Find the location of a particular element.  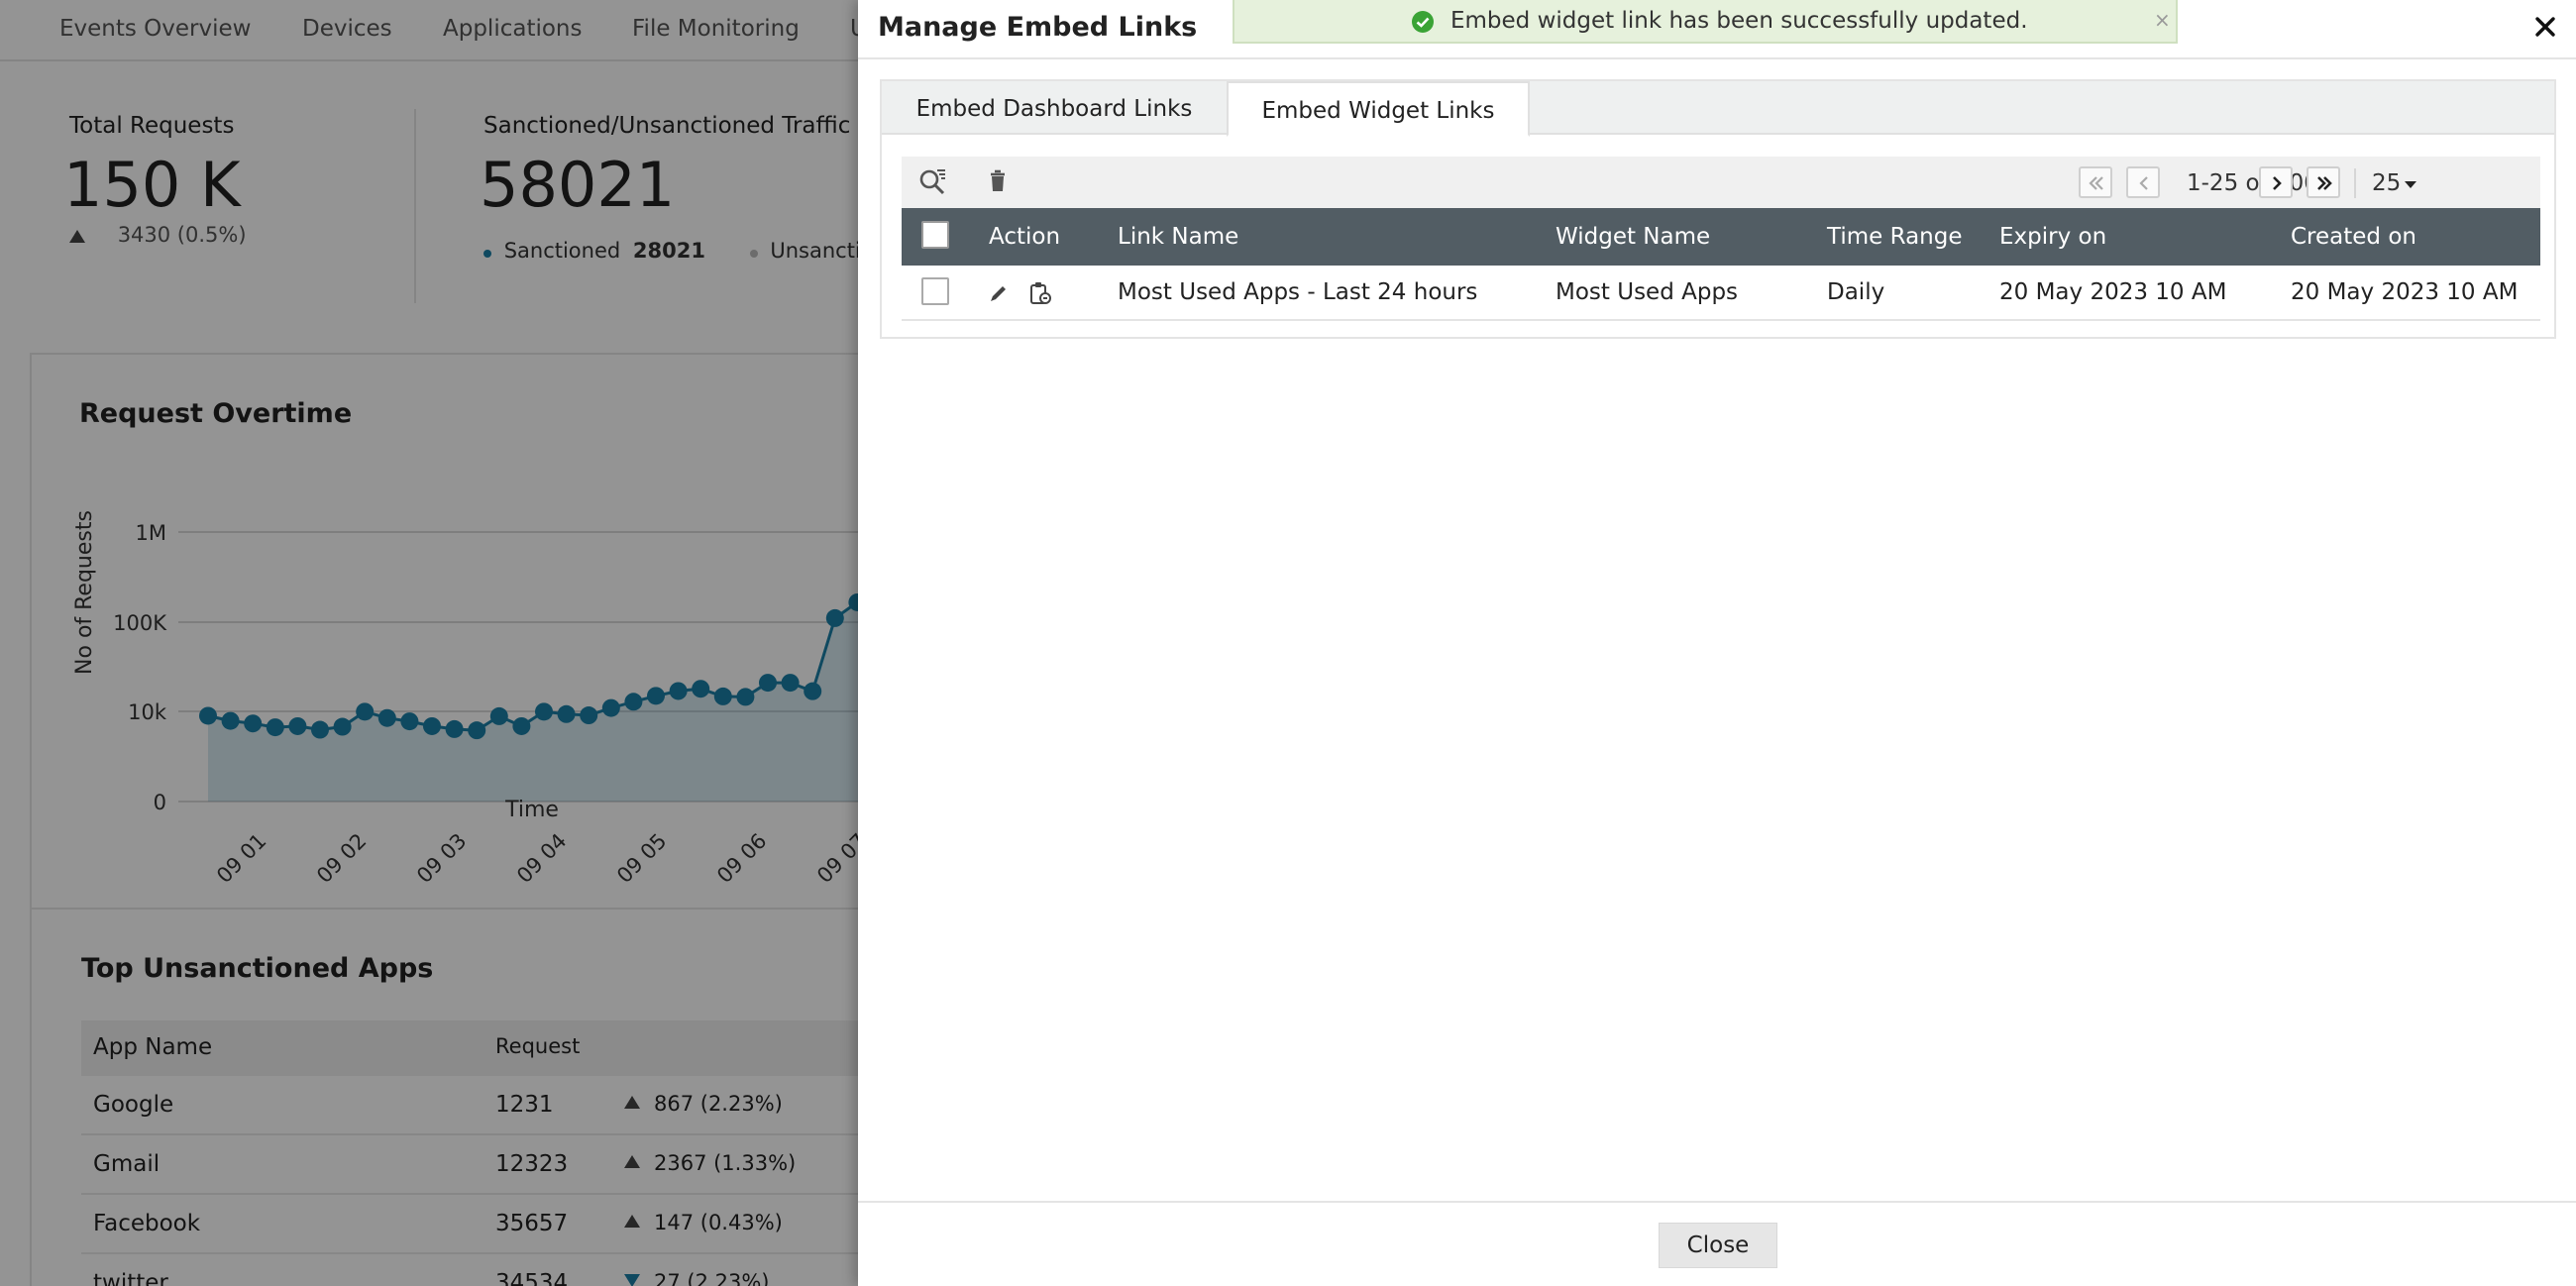

copy-link-icon is located at coordinates (1040, 293).